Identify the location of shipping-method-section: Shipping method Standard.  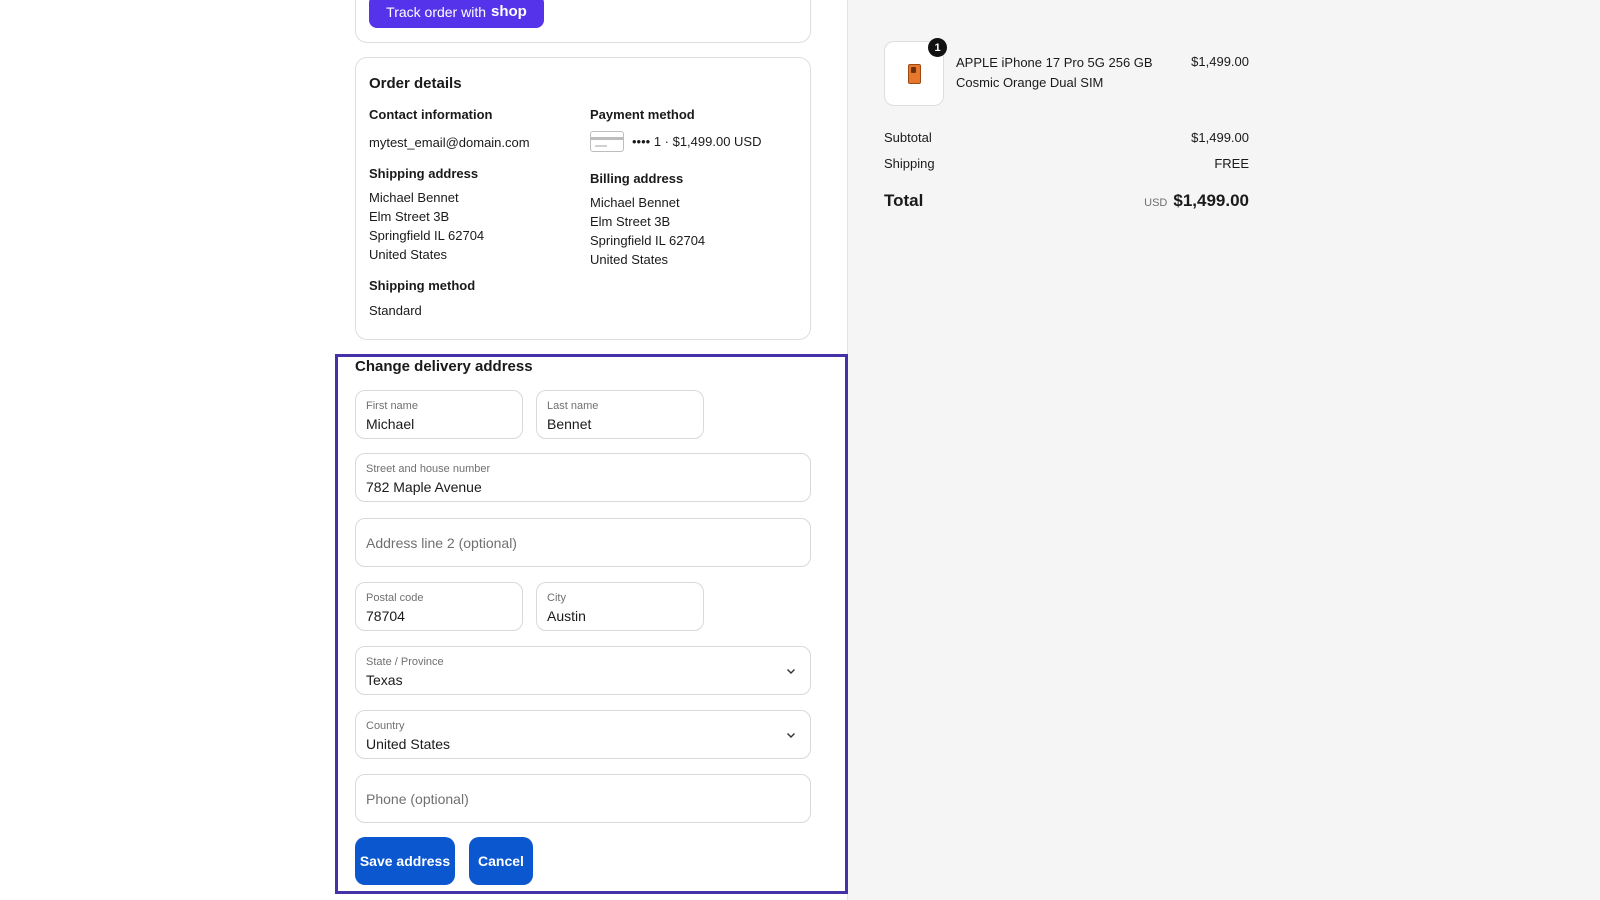
(474, 299).